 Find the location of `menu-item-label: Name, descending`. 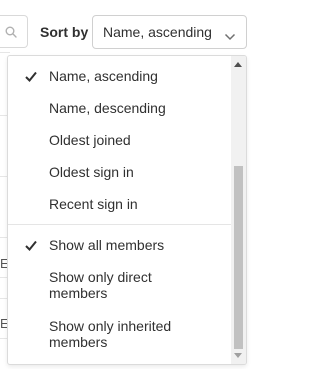

menu-item-label: Name, descending is located at coordinates (107, 108).